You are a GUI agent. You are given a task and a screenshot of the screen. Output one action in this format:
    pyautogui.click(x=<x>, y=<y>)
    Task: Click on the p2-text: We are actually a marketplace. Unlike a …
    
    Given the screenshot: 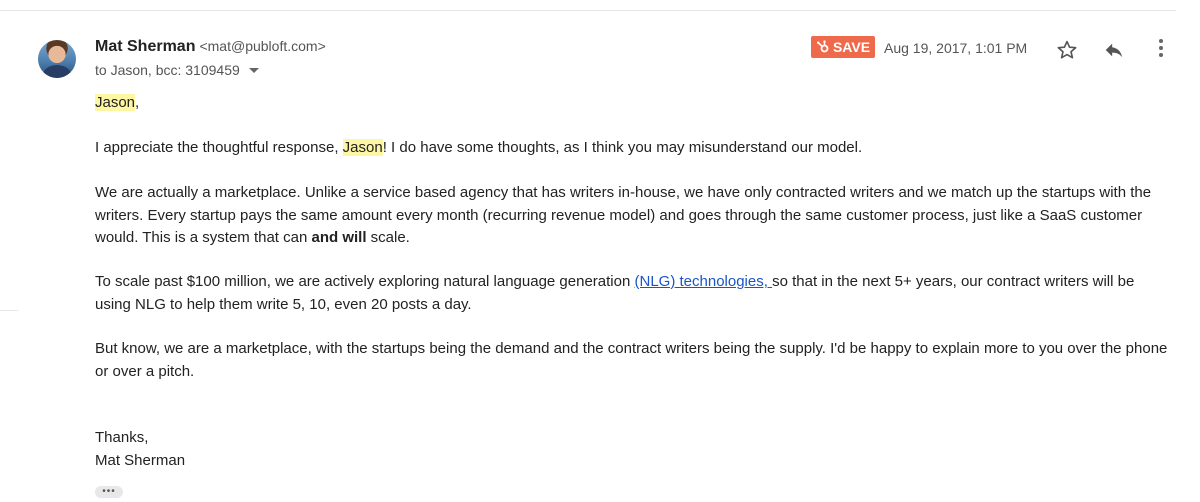 What is the action you would take?
    pyautogui.click(x=623, y=215)
    